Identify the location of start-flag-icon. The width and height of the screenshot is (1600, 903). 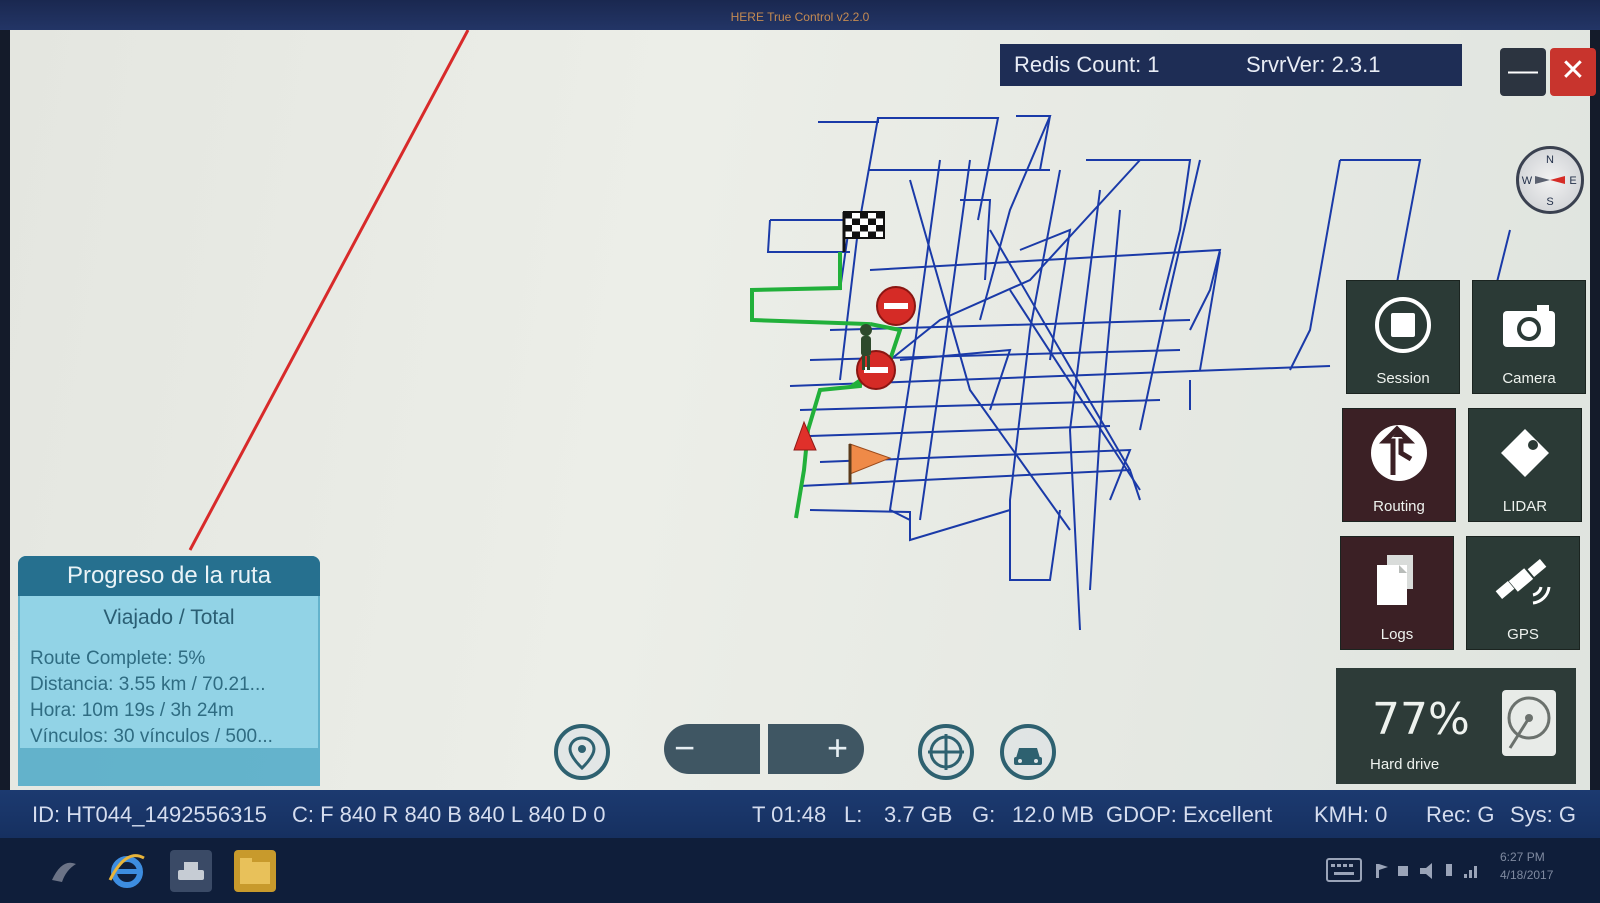
(870, 463).